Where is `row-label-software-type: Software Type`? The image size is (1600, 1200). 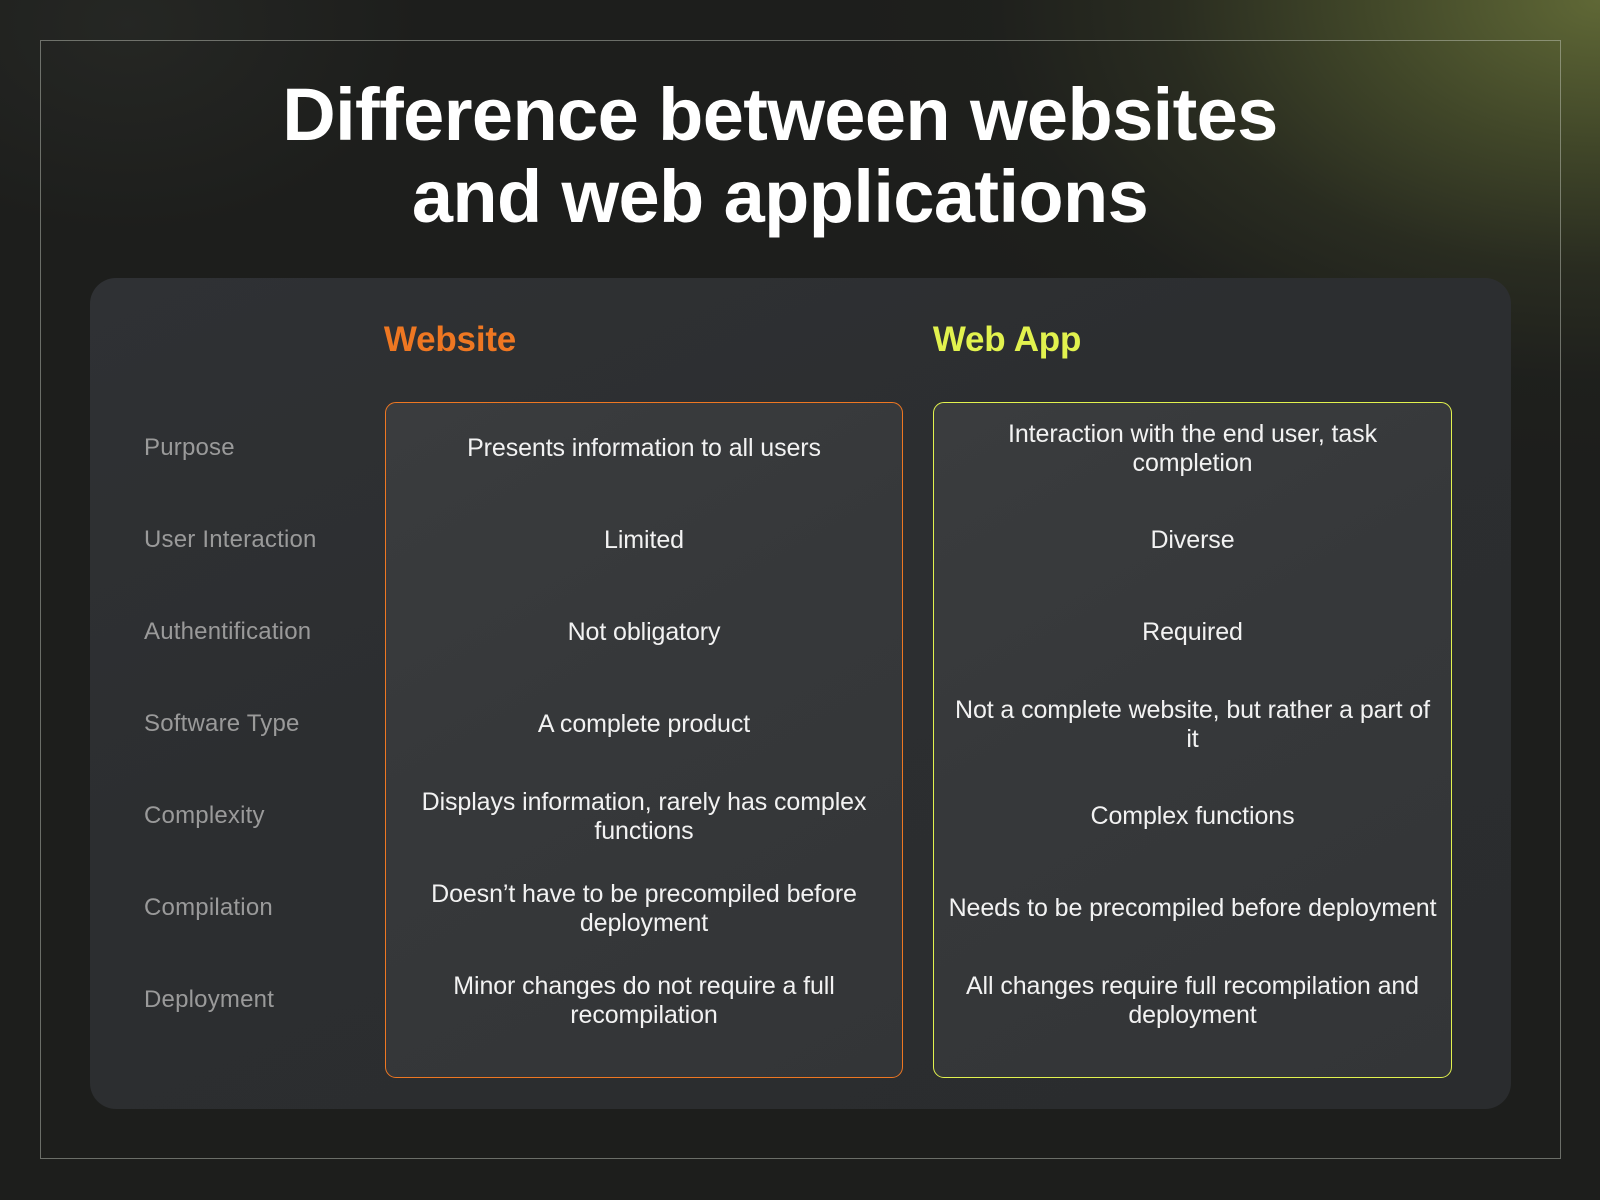 row-label-software-type: Software Type is located at coordinates (222, 723).